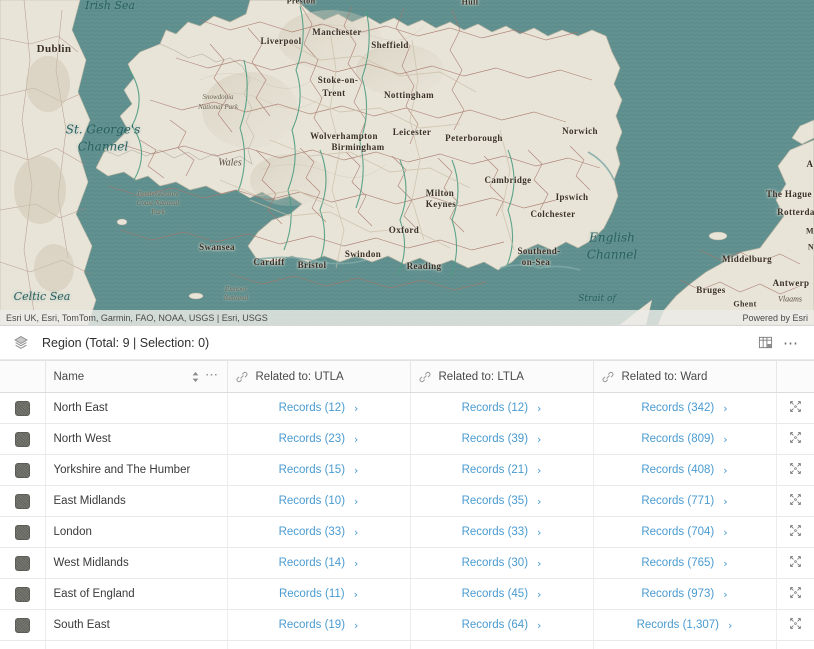 The height and width of the screenshot is (649, 814). Describe the element at coordinates (685, 377) in the screenshot. I see `column-header-related-ward: Related to: Ward` at that location.